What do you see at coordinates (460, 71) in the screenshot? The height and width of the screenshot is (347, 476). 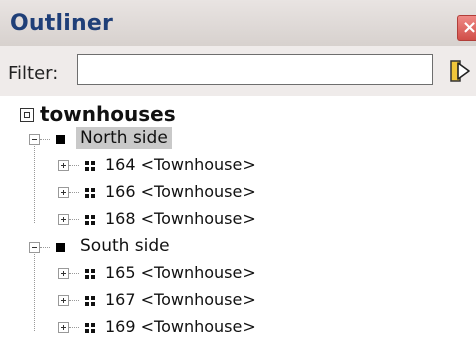 I see `apply-filter-arrow-icon` at bounding box center [460, 71].